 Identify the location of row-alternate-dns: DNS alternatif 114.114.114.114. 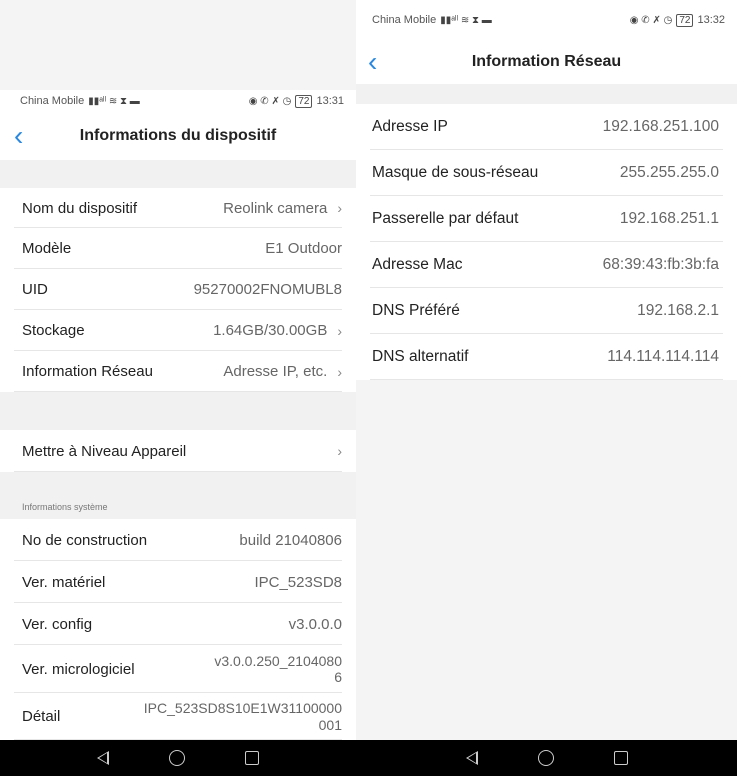
(546, 357).